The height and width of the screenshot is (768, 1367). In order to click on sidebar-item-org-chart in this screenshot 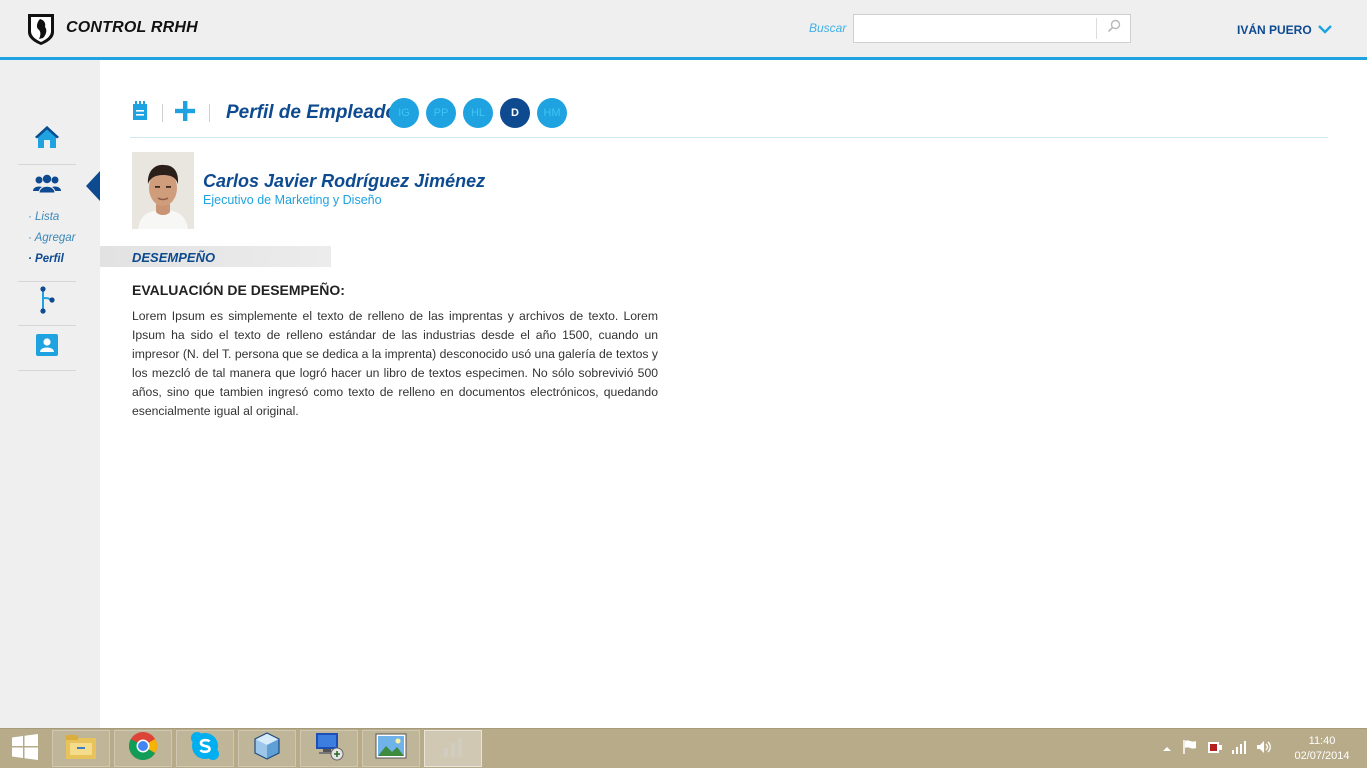, I will do `click(47, 302)`.